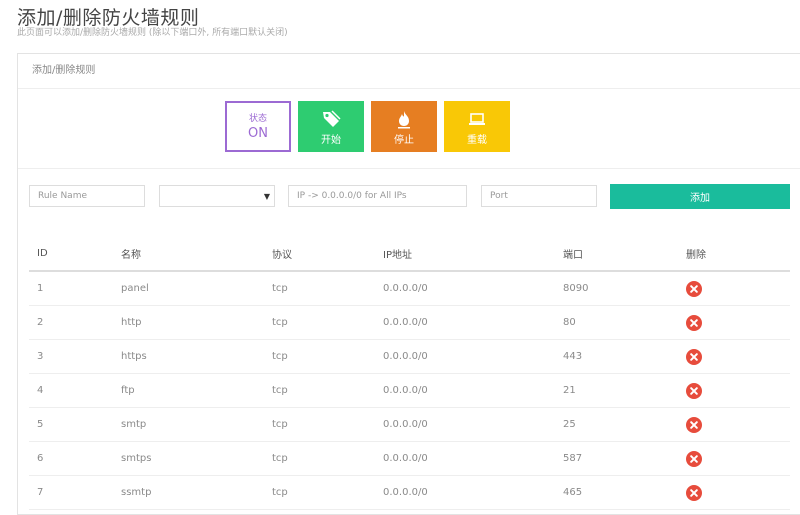 Image resolution: width=800 pixels, height=515 pixels. I want to click on table-row: 3 https tcp 0.0.0.0/0 443, so click(409, 356).